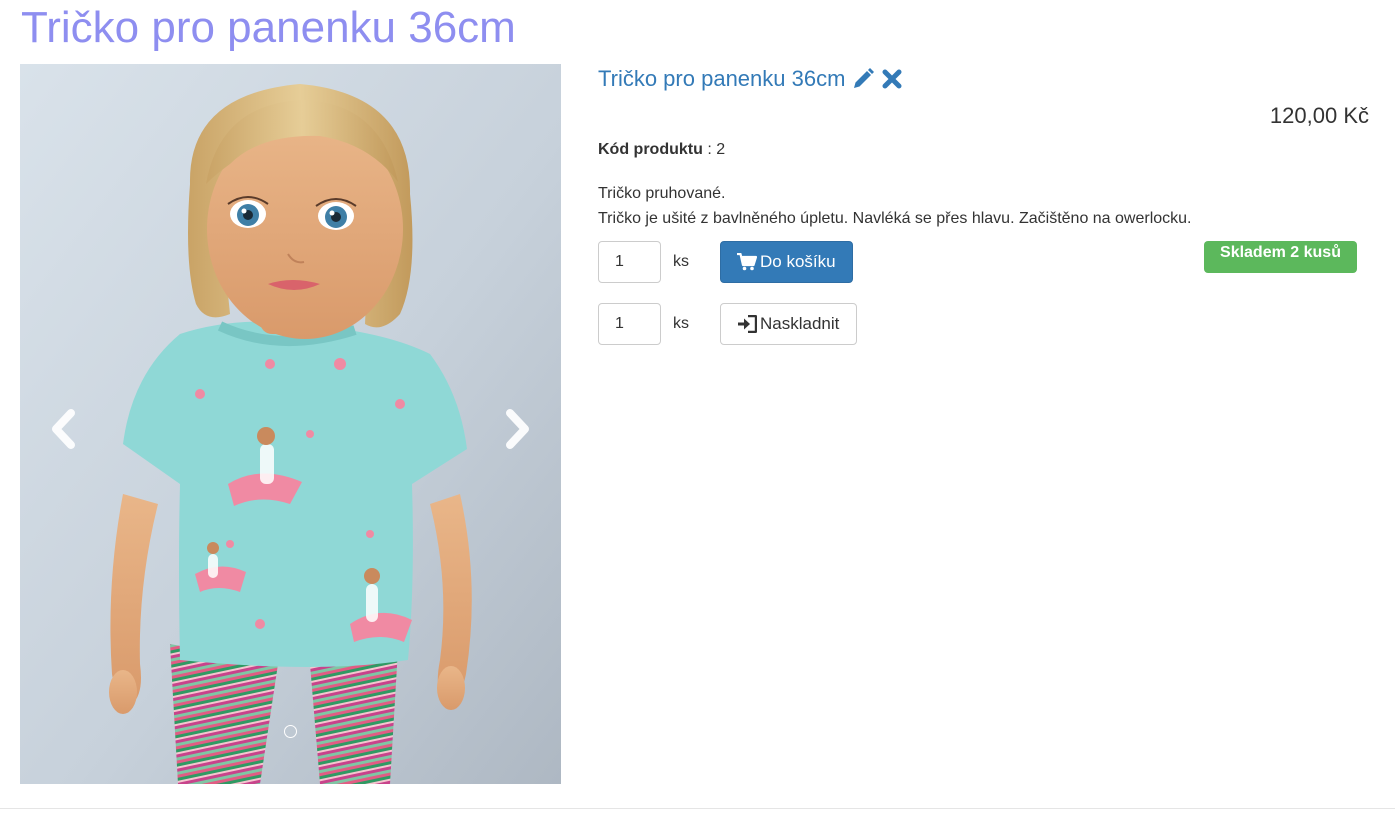 The image size is (1395, 827). What do you see at coordinates (629, 262) in the screenshot?
I see `cart-quantity-input` at bounding box center [629, 262].